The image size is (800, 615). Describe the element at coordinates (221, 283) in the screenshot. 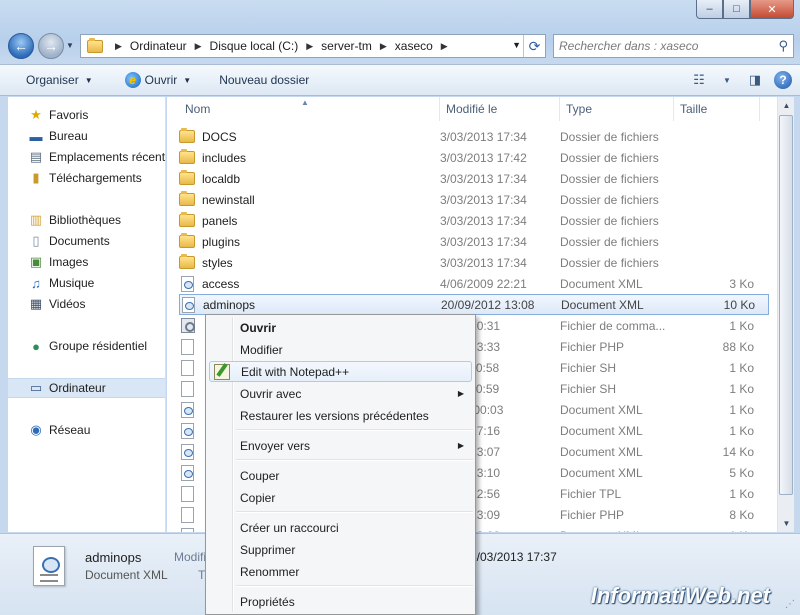

I see `file-name: access` at that location.